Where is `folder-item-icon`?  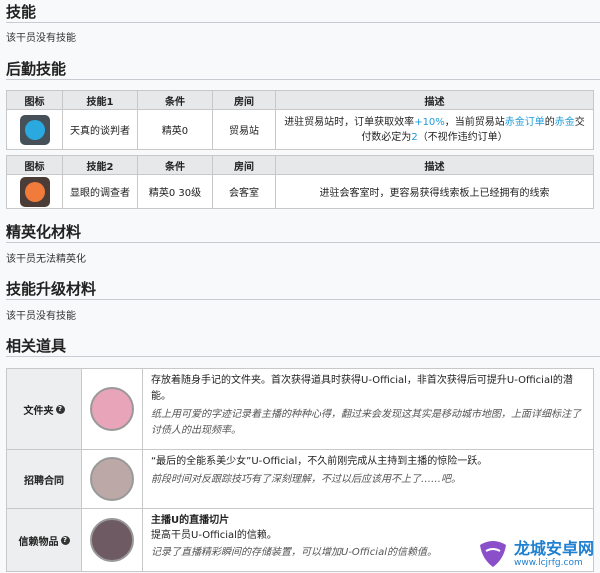 folder-item-icon is located at coordinates (112, 409).